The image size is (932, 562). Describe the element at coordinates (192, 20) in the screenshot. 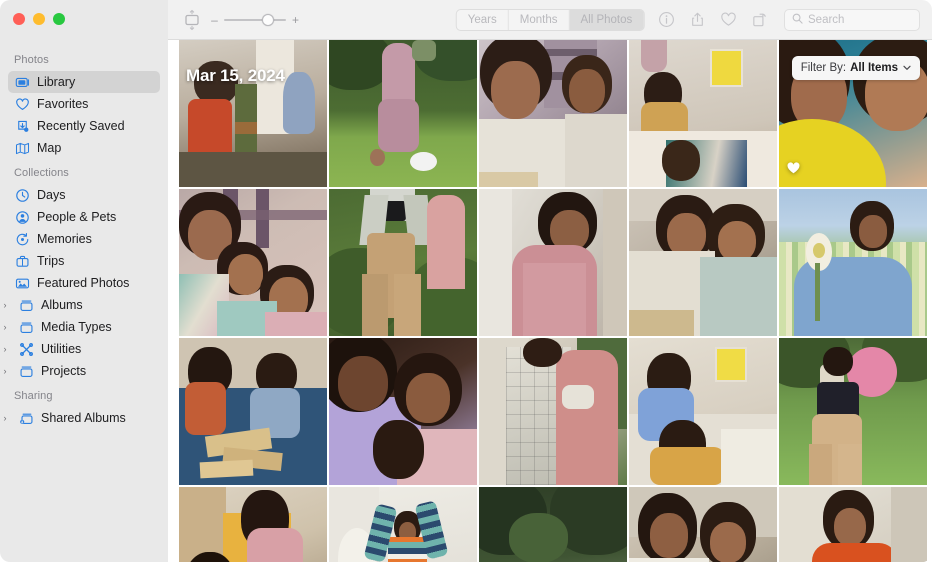

I see `aspect-ratio-icon` at that location.